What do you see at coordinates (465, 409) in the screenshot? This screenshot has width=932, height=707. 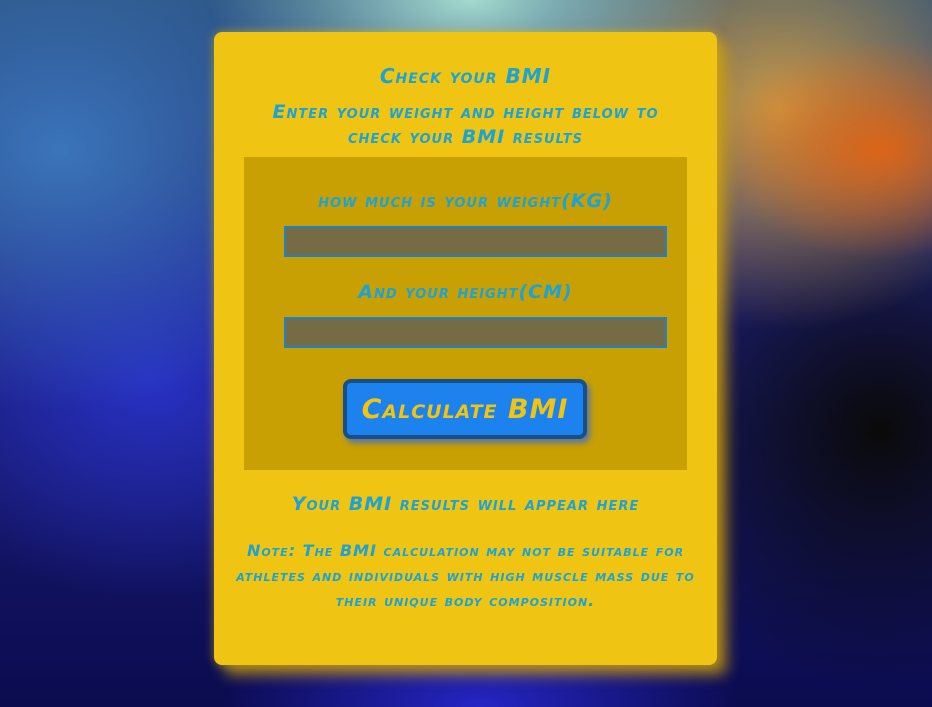 I see `calculate-bmi-button: Calculate BMI` at bounding box center [465, 409].